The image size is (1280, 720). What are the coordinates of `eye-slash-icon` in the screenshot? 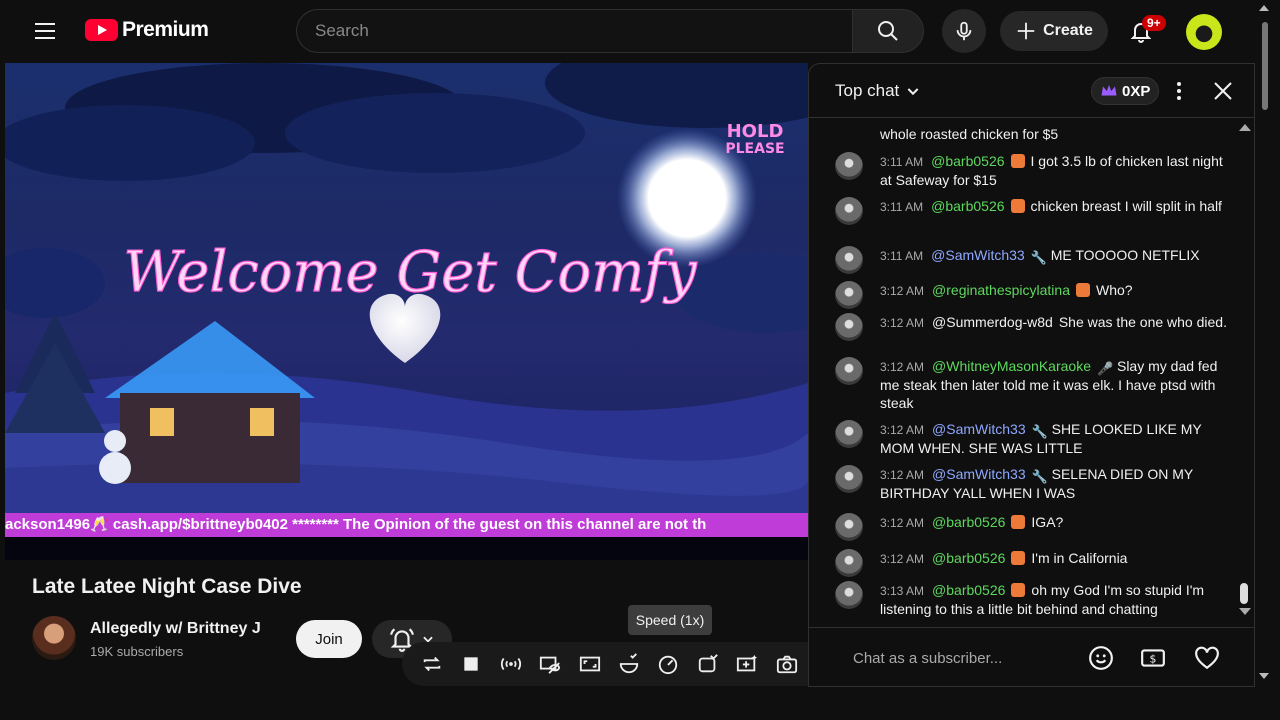 It's located at (550, 665).